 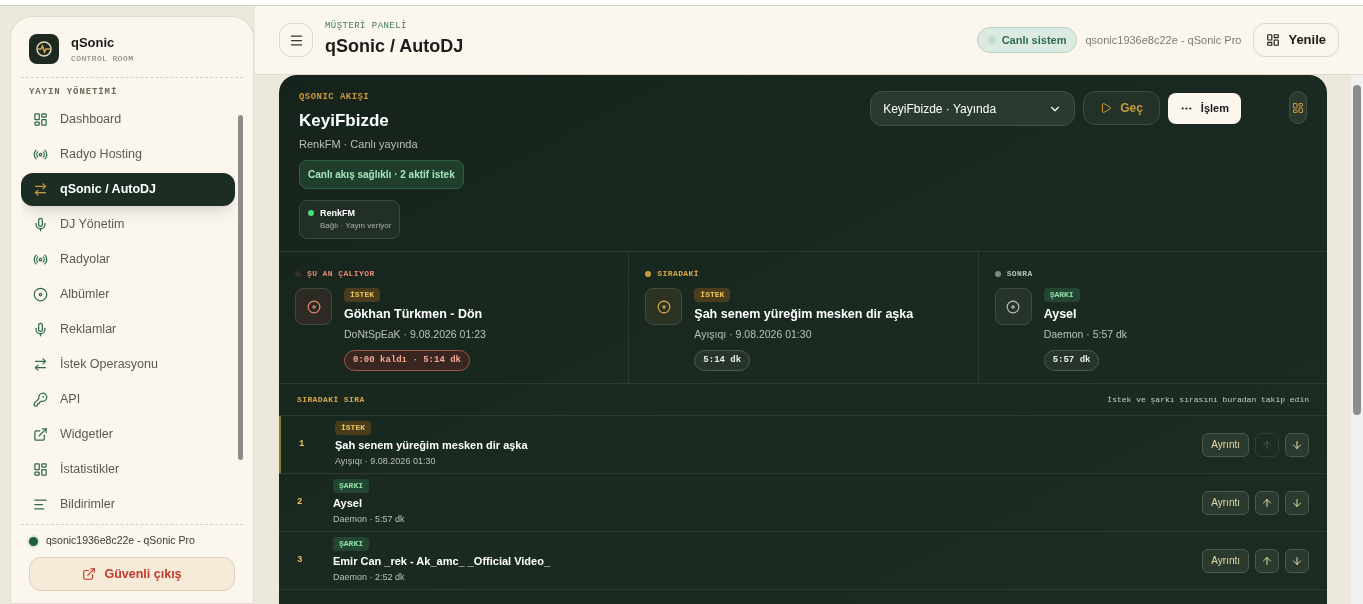 I want to click on logout-button: Güvenli çıkış, so click(x=132, y=574).